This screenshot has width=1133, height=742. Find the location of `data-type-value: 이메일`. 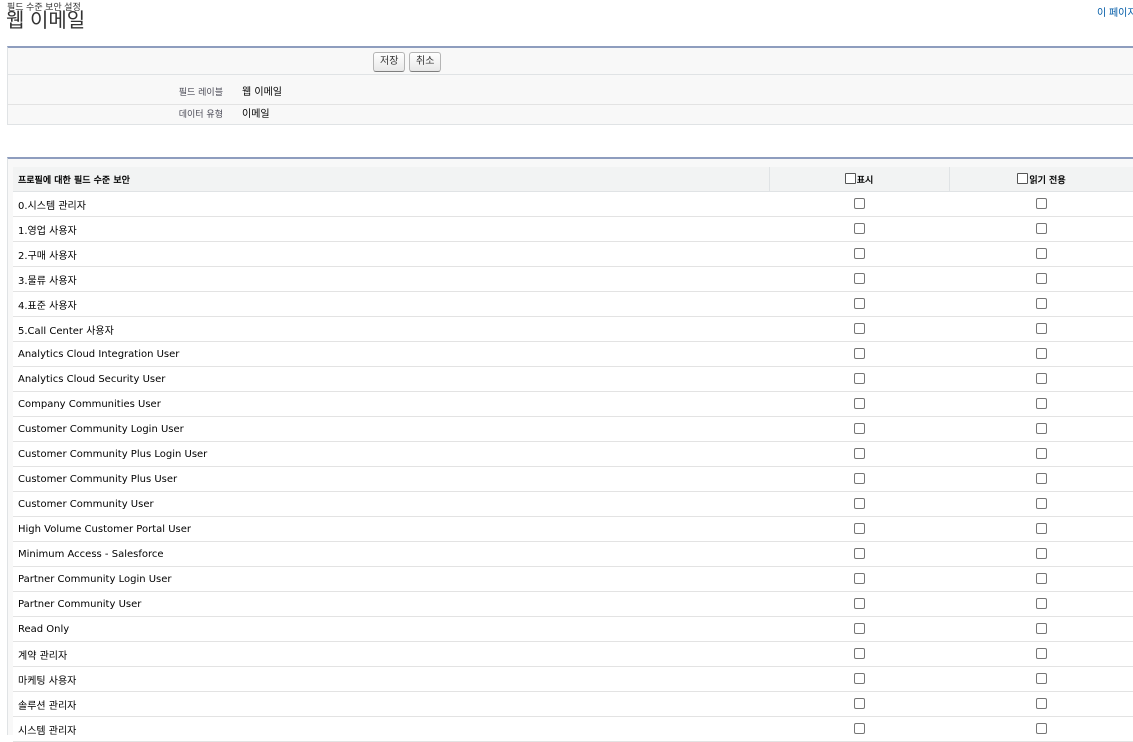

data-type-value: 이메일 is located at coordinates (256, 114).